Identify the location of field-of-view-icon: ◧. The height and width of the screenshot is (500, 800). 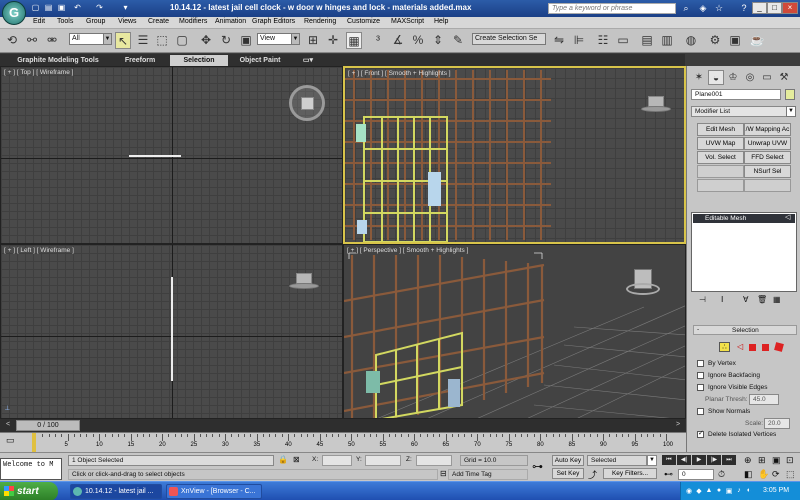
(748, 474).